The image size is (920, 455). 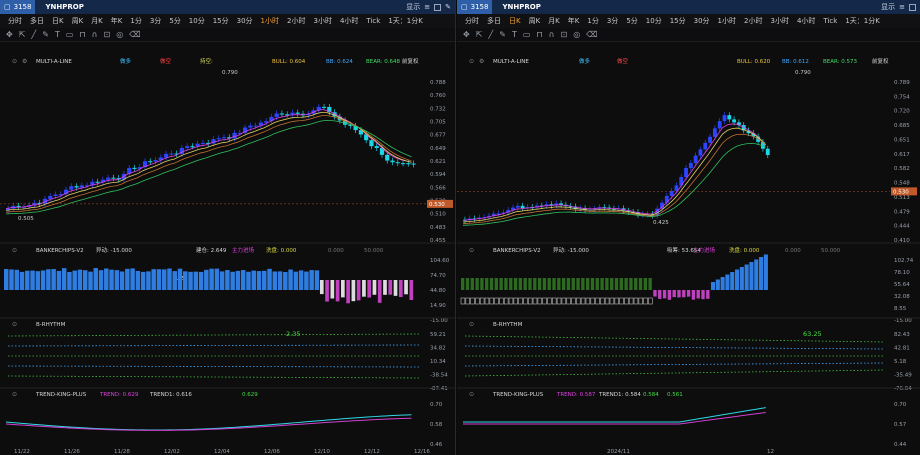 I want to click on pencil-icon: ✎, so click(x=448, y=7).